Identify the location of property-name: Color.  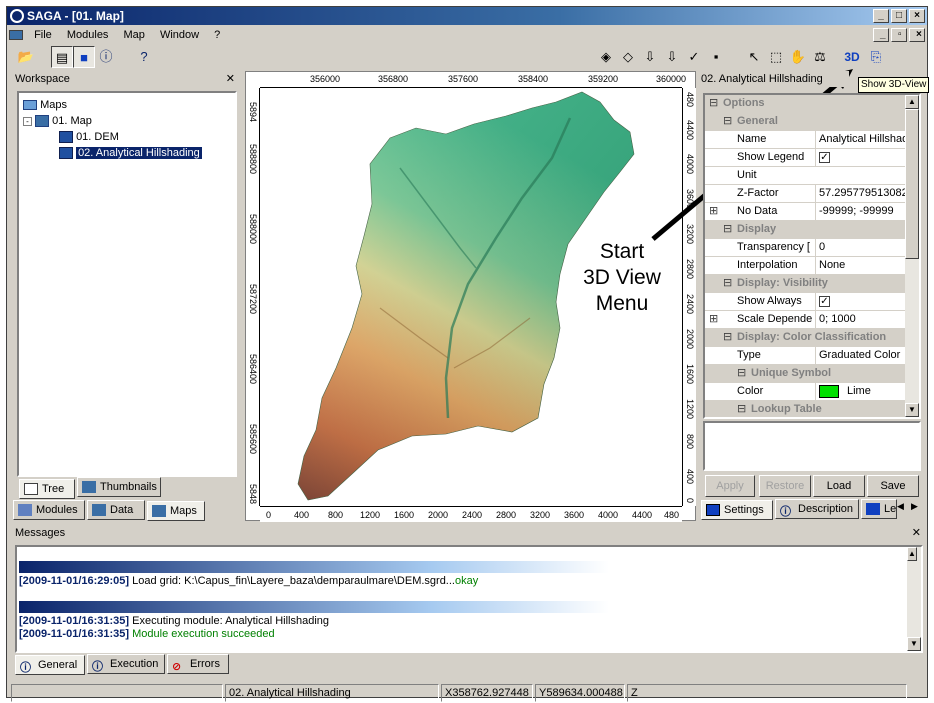
(750, 391).